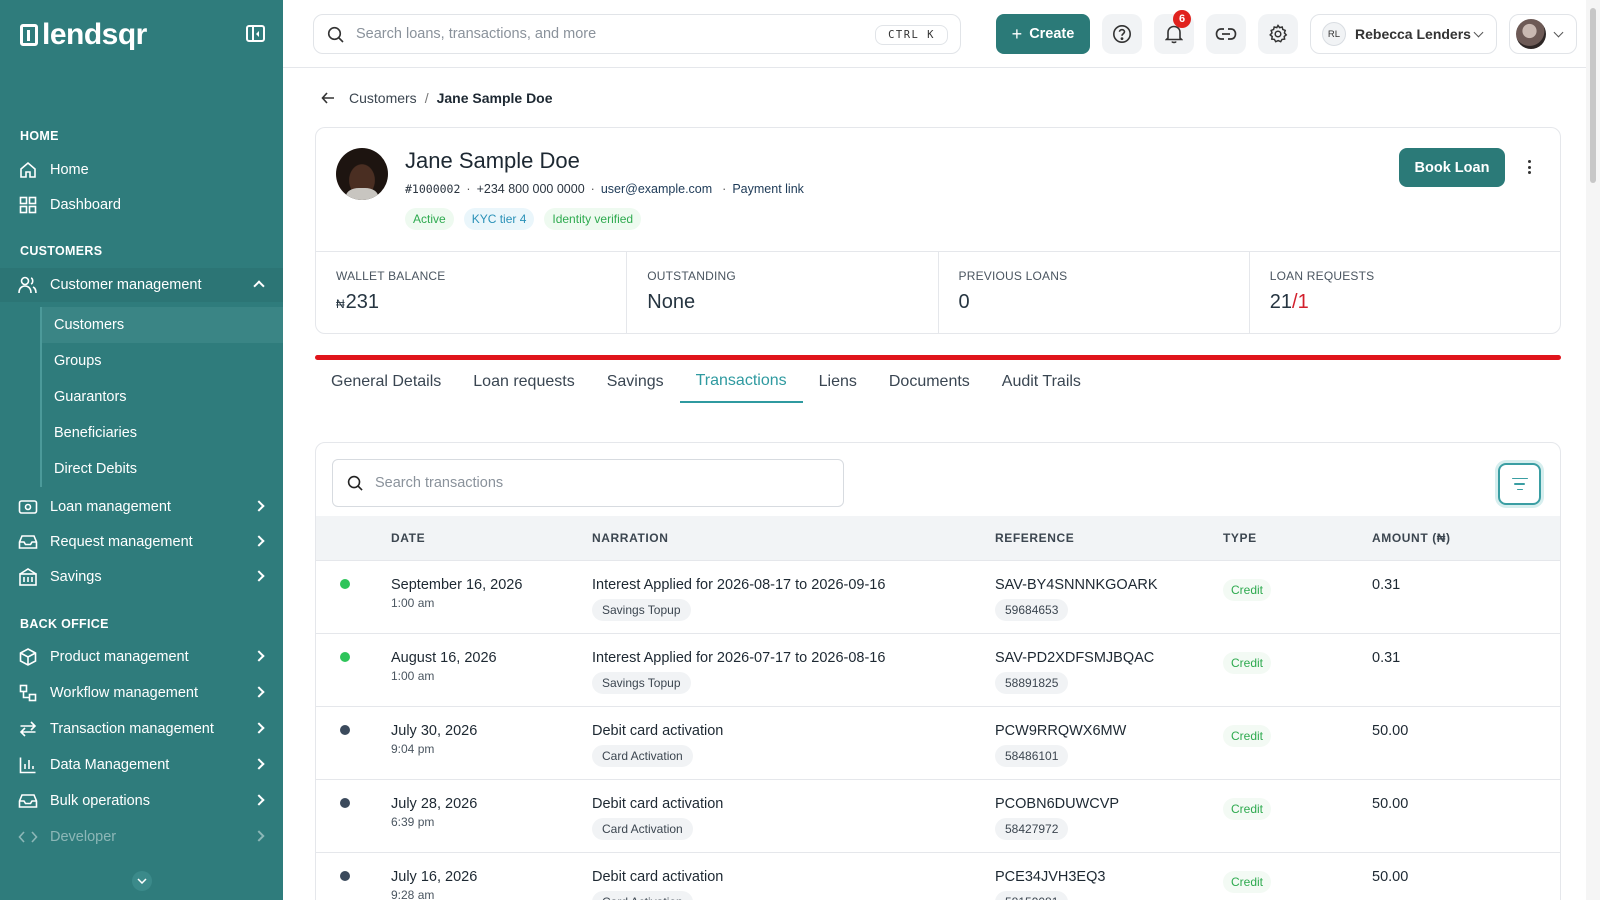 The image size is (1600, 900). I want to click on date-text: July 30, 2026, so click(434, 731).